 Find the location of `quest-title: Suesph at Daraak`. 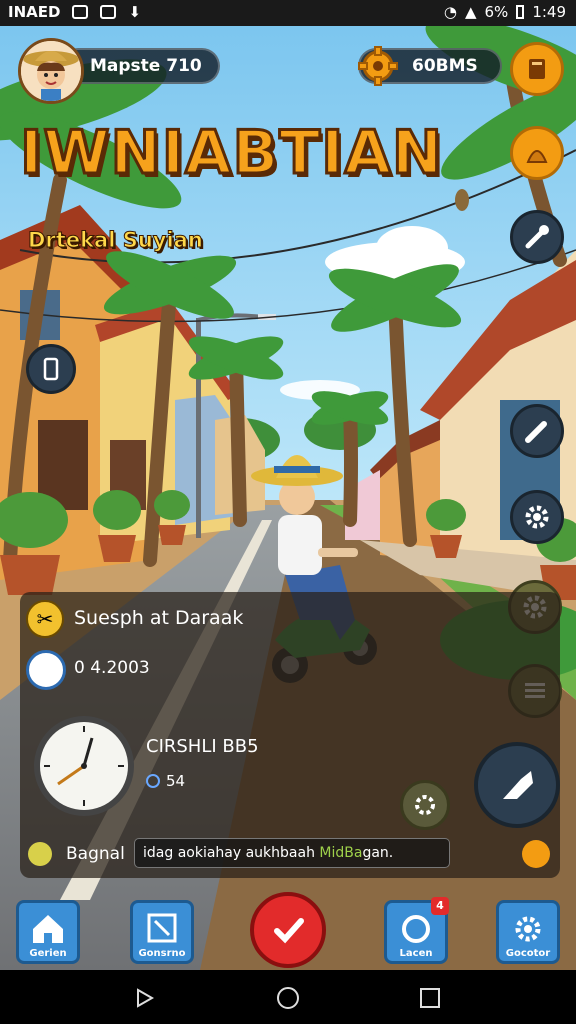

quest-title: Suesph at Daraak is located at coordinates (159, 618).